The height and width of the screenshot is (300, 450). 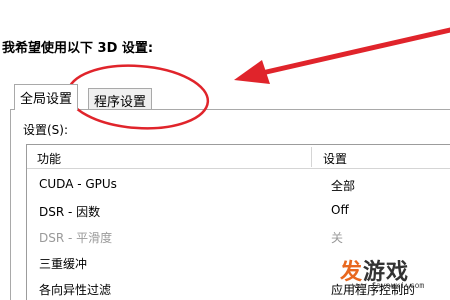 What do you see at coordinates (75, 290) in the screenshot?
I see `row-feature: 各向异性过滤` at bounding box center [75, 290].